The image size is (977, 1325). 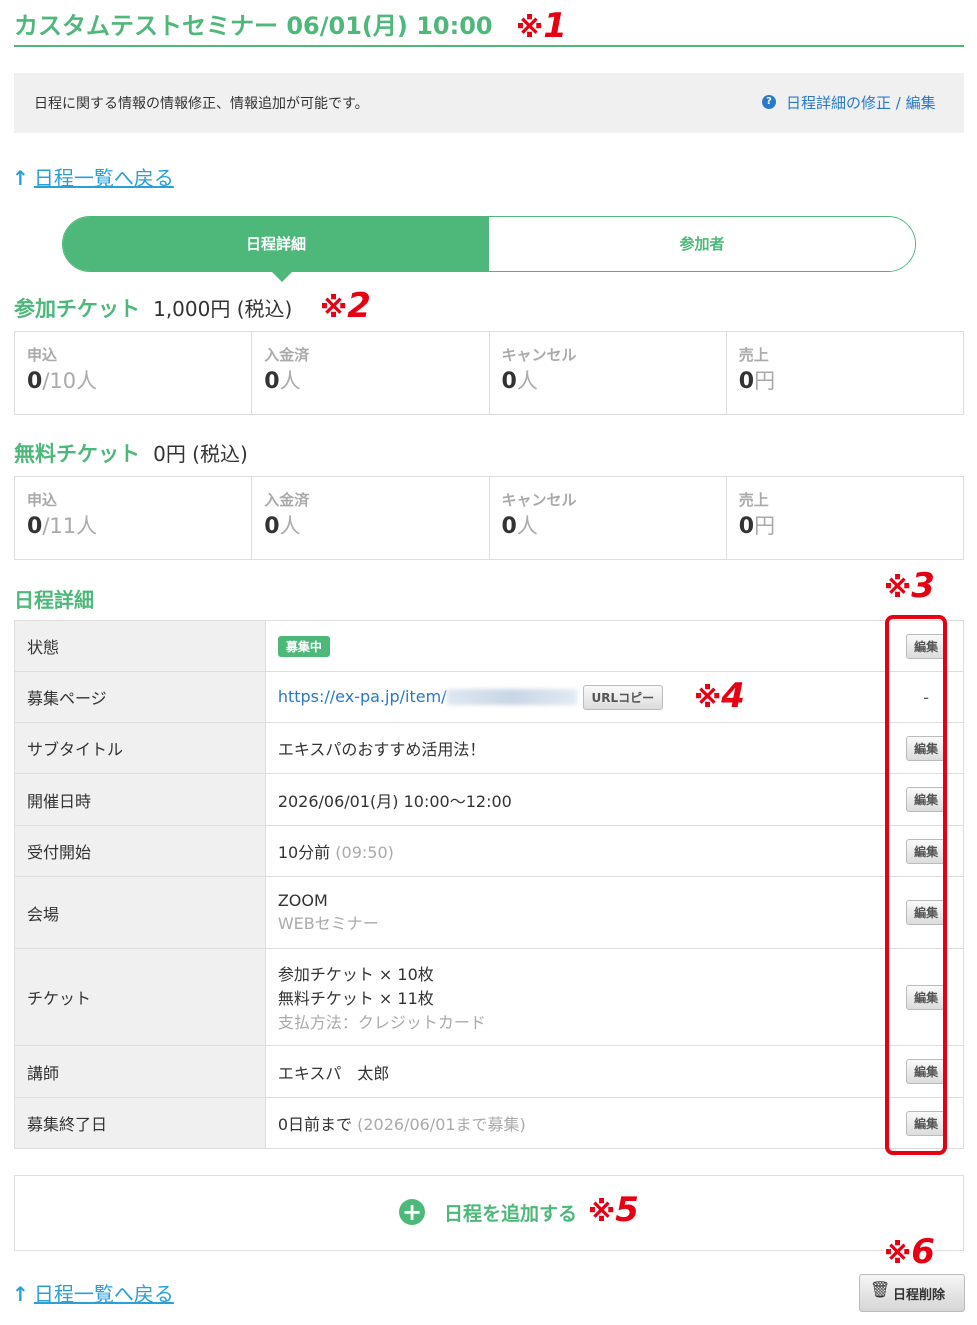 I want to click on tab-bar: 日程詳細 参加者, so click(x=489, y=244).